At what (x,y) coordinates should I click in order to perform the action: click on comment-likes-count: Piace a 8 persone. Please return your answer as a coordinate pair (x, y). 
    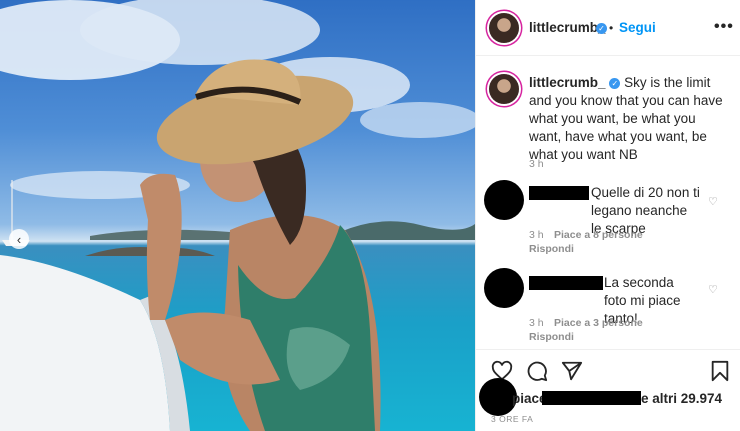
    Looking at the image, I should click on (598, 235).